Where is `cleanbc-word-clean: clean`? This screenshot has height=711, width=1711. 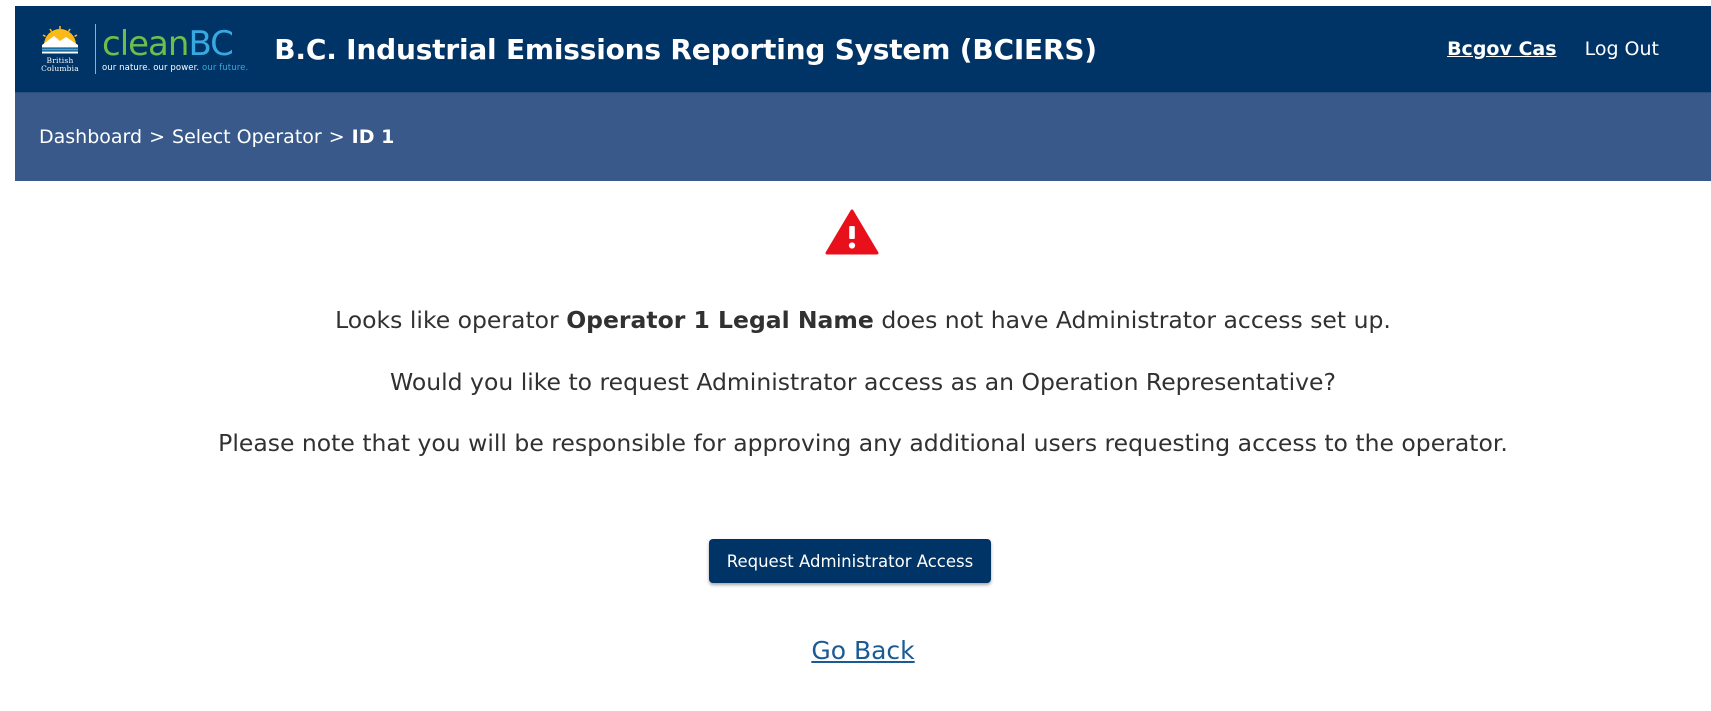
cleanbc-word-clean: clean is located at coordinates (145, 43).